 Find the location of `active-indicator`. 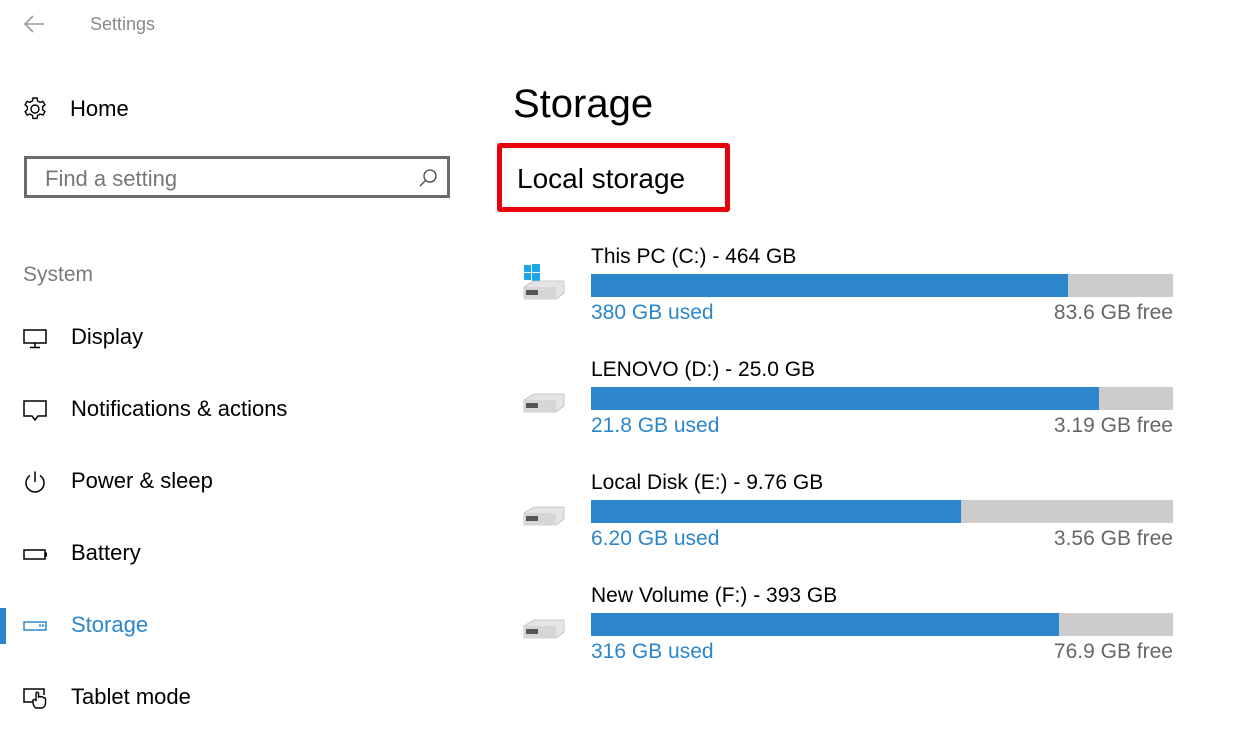

active-indicator is located at coordinates (3, 626).